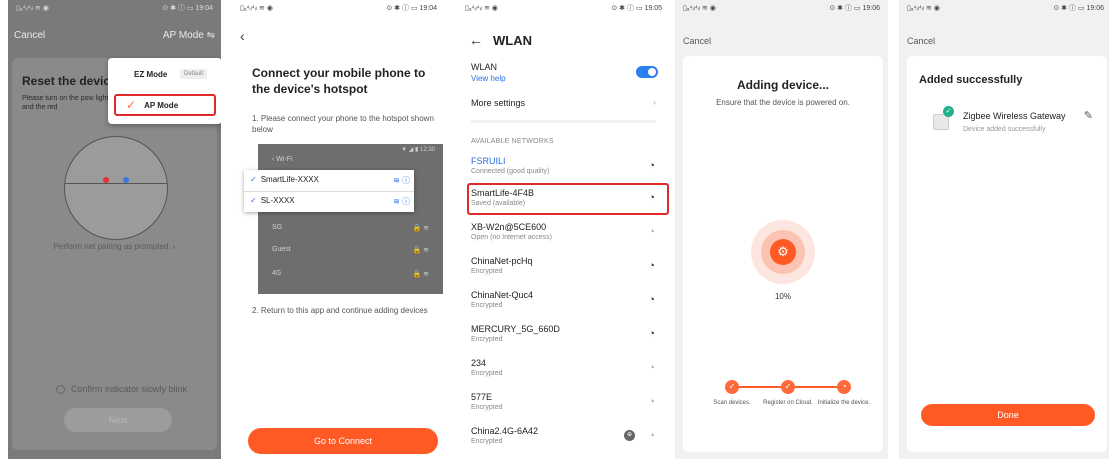 The width and height of the screenshot is (1109, 459). Describe the element at coordinates (783, 102) in the screenshot. I see `subtitle: Ensure that the device is powered on.` at that location.